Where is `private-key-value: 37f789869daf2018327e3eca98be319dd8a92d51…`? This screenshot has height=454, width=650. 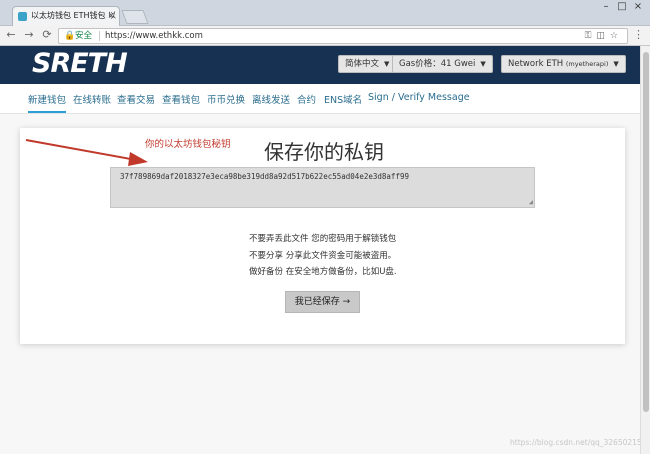 private-key-value: 37f789869daf2018327e3eca98be319dd8a92d51… is located at coordinates (264, 176).